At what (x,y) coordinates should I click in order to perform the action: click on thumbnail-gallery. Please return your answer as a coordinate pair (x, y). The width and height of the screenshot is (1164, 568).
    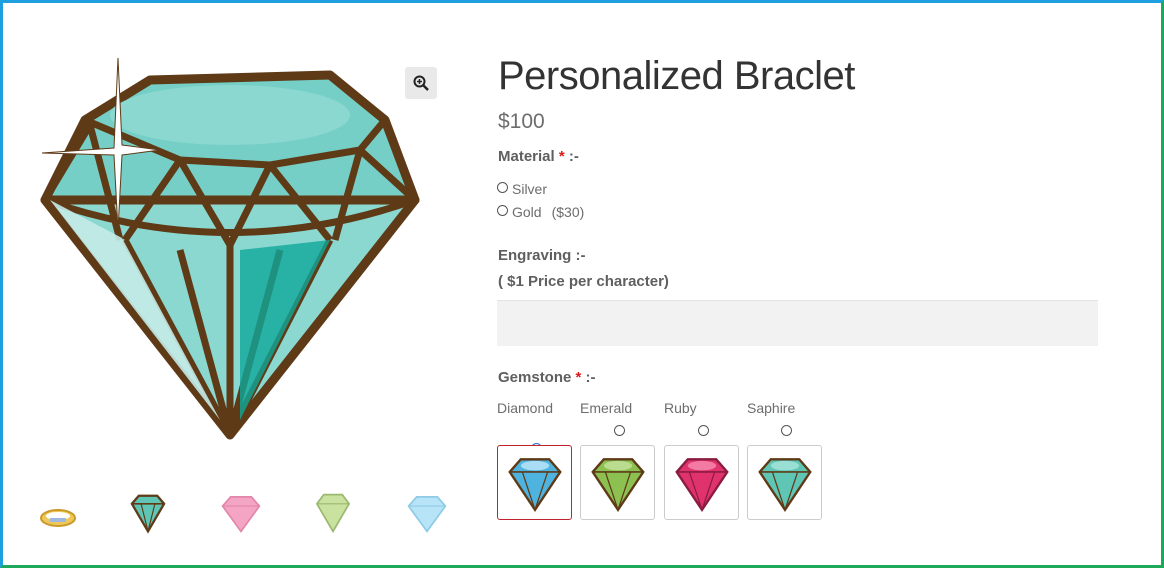
    Looking at the image, I should click on (240, 520).